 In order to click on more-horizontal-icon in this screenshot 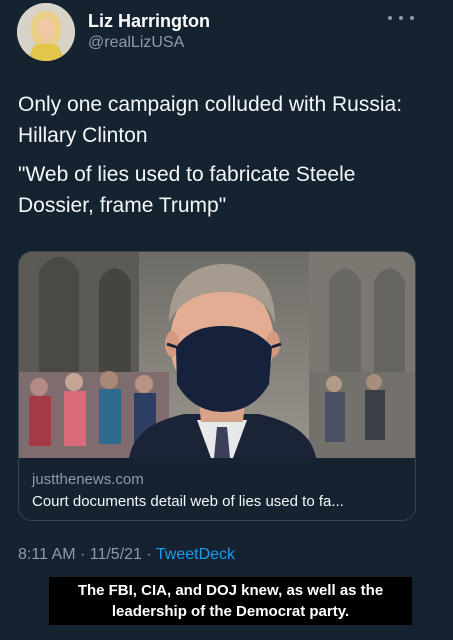, I will do `click(401, 18)`.